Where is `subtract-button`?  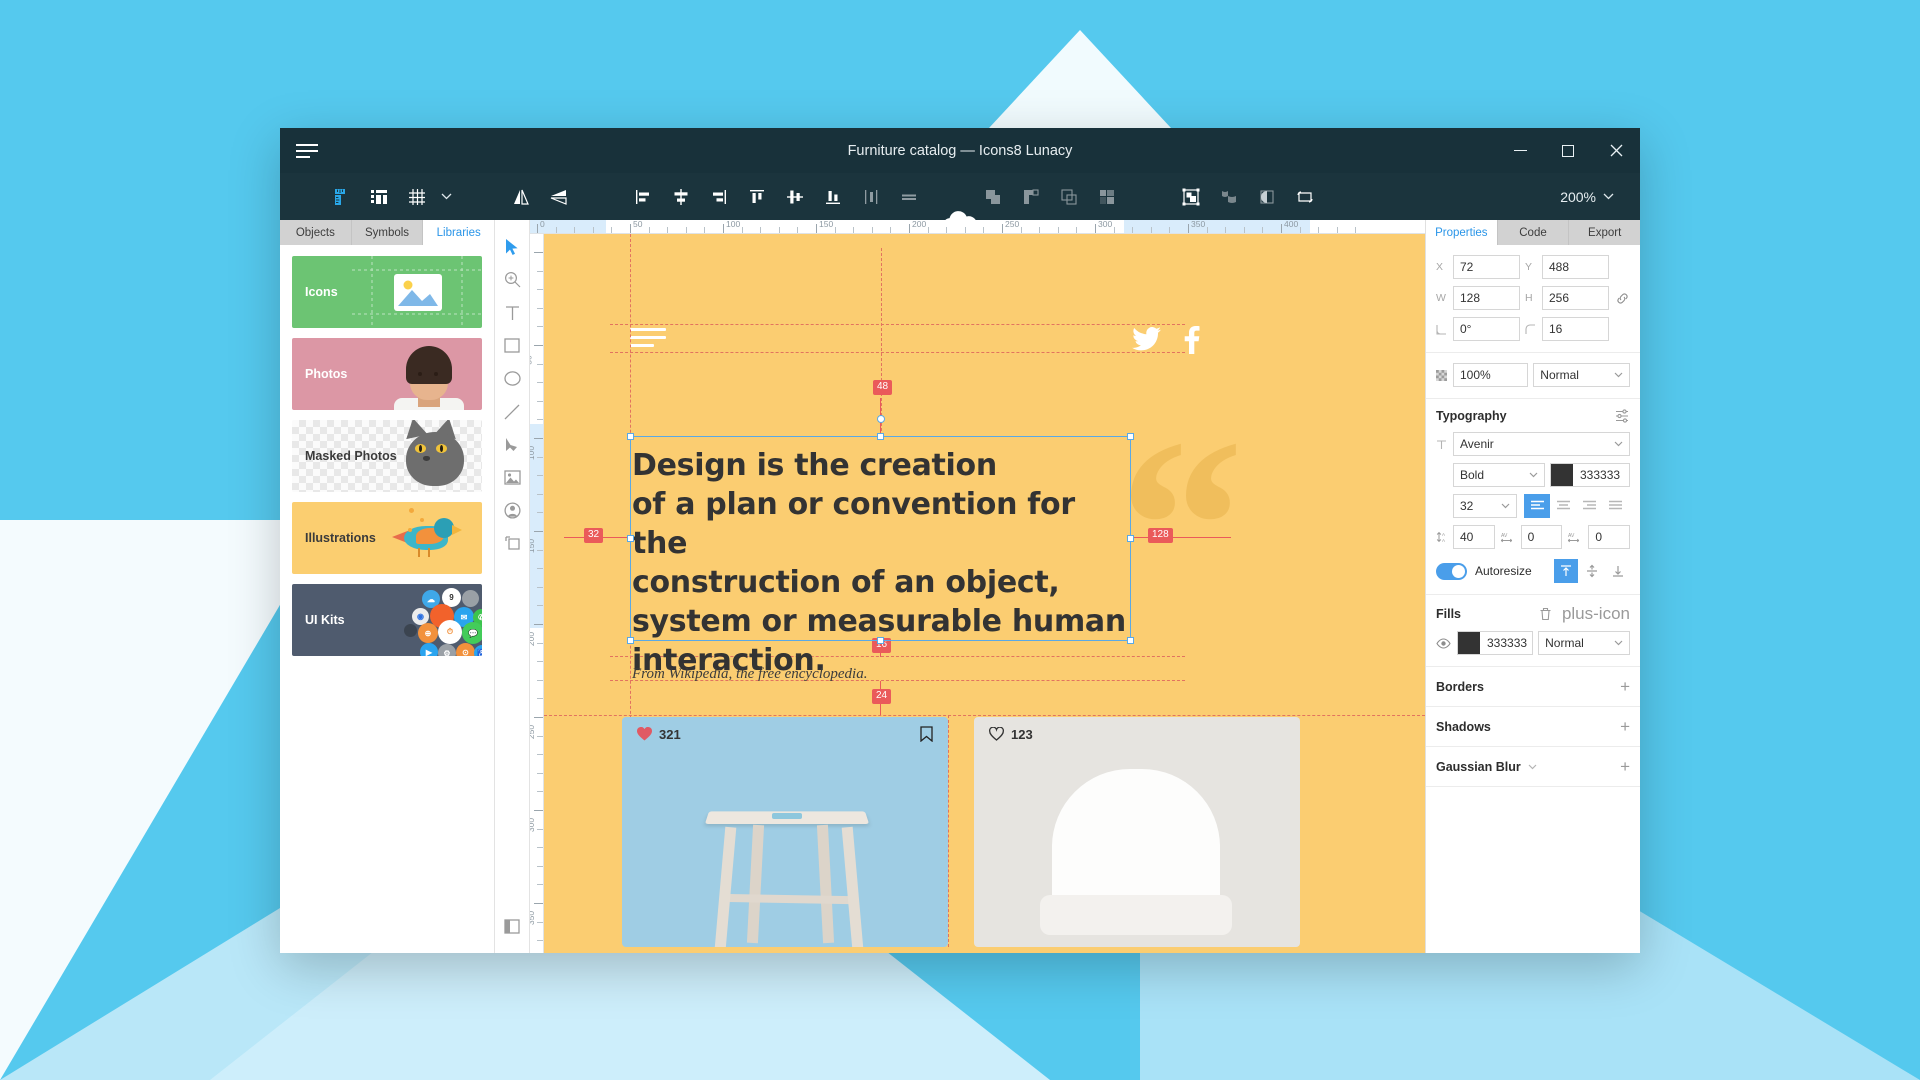
subtract-button is located at coordinates (1031, 197).